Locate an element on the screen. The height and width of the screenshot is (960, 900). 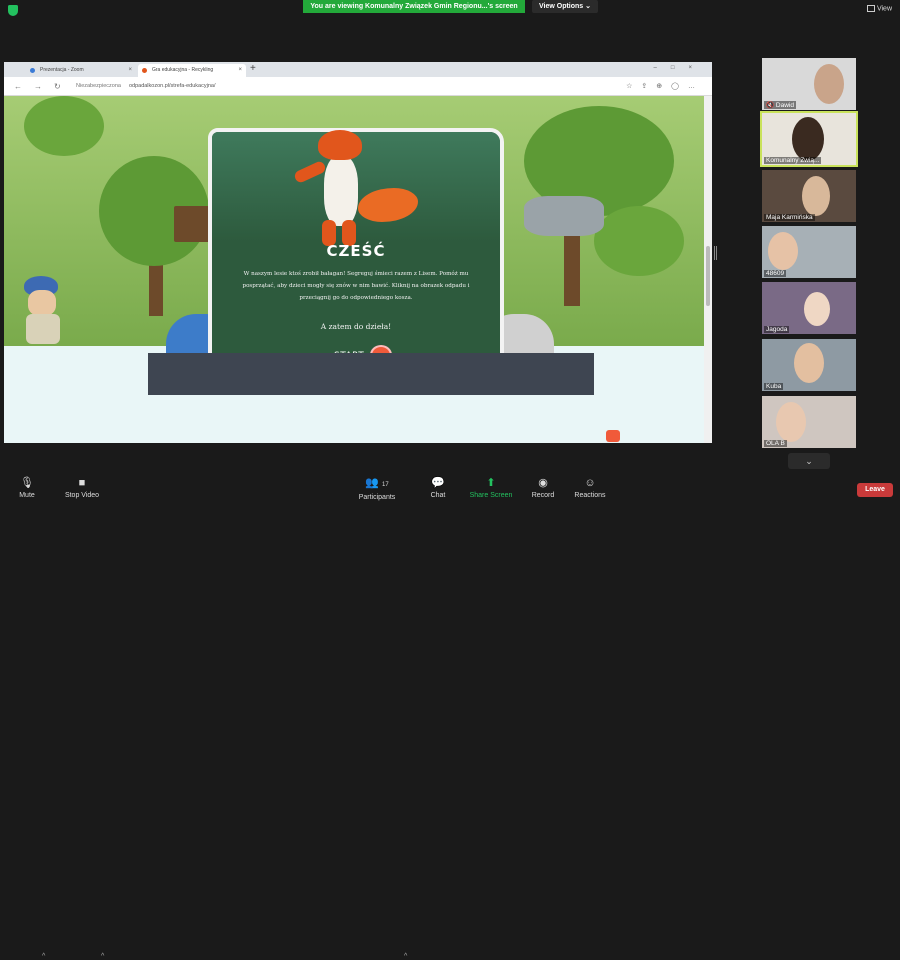
participant-name: Kuba is located at coordinates (774, 386).